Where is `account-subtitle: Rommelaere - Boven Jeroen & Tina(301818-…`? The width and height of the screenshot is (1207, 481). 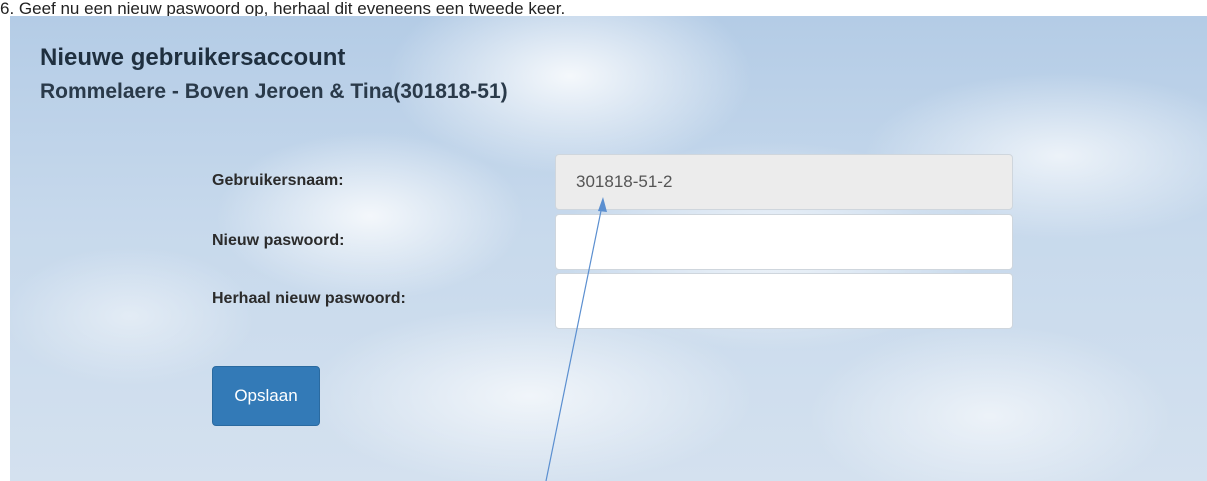
account-subtitle: Rommelaere - Boven Jeroen & Tina(301818-… is located at coordinates (274, 91).